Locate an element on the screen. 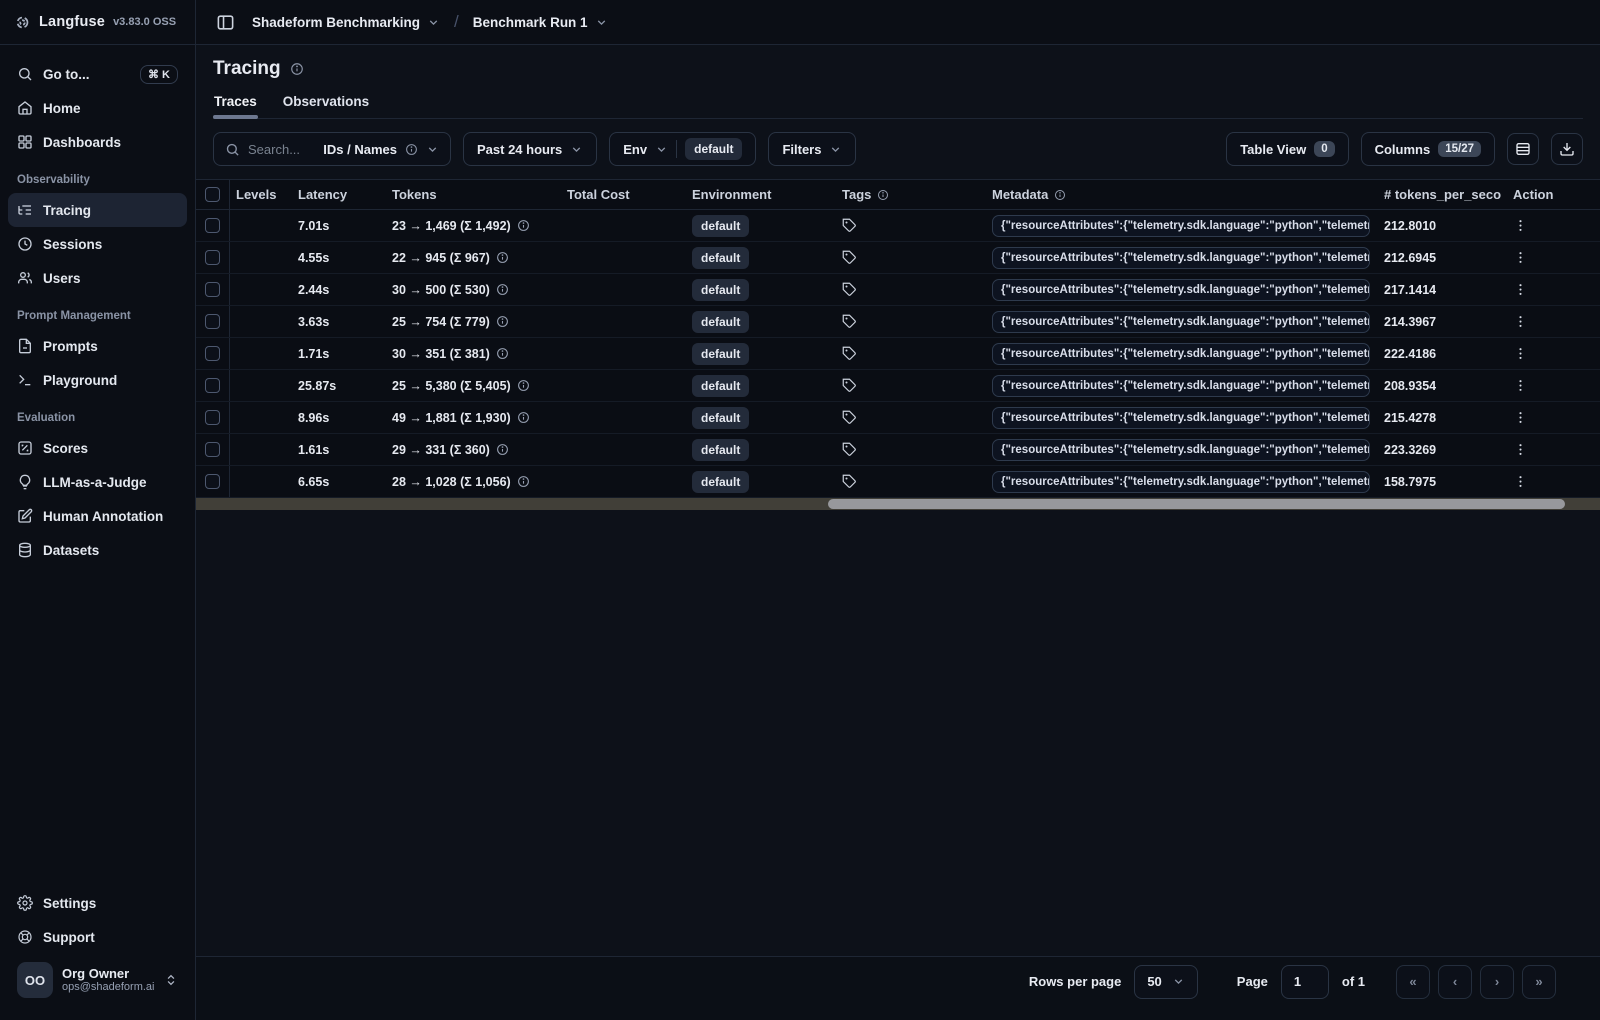  sidebar-item-datasets: Datasets is located at coordinates (97, 550).